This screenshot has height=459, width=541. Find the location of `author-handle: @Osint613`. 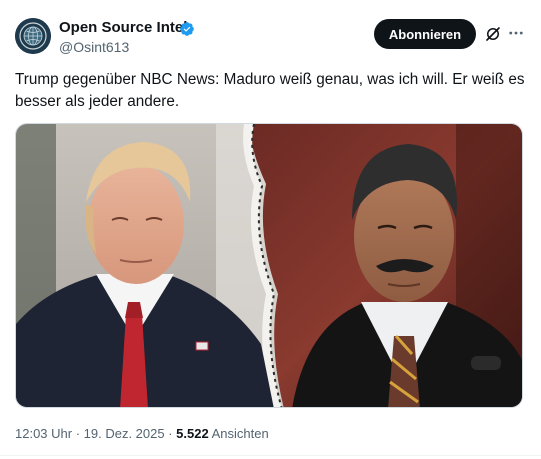

author-handle: @Osint613 is located at coordinates (94, 47).